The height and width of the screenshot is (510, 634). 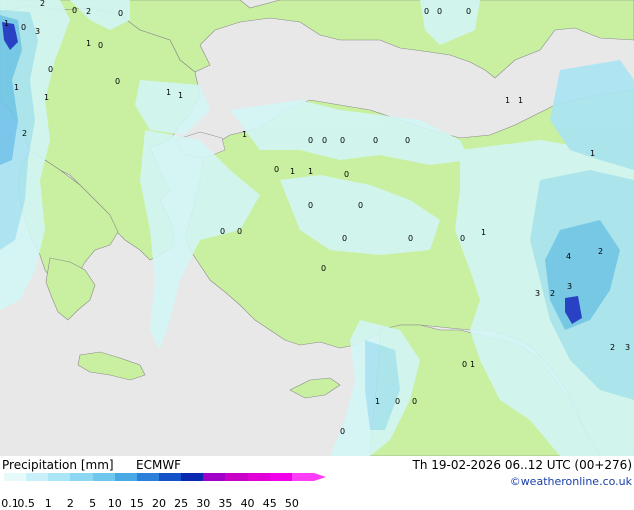 I want to click on scale-label: 15, so click(x=136, y=503).